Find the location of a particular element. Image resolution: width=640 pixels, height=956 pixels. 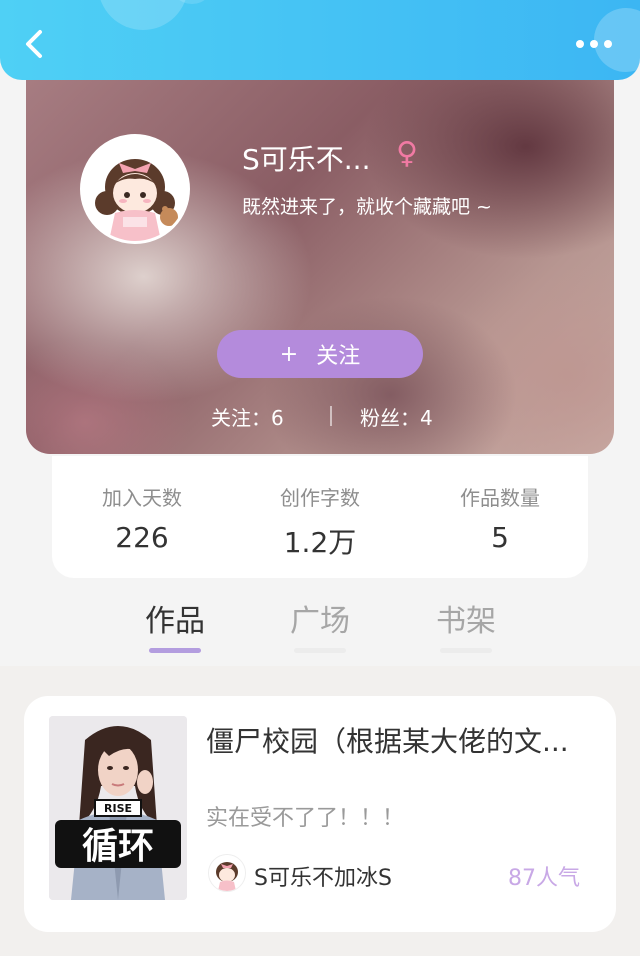

divider is located at coordinates (331, 416).